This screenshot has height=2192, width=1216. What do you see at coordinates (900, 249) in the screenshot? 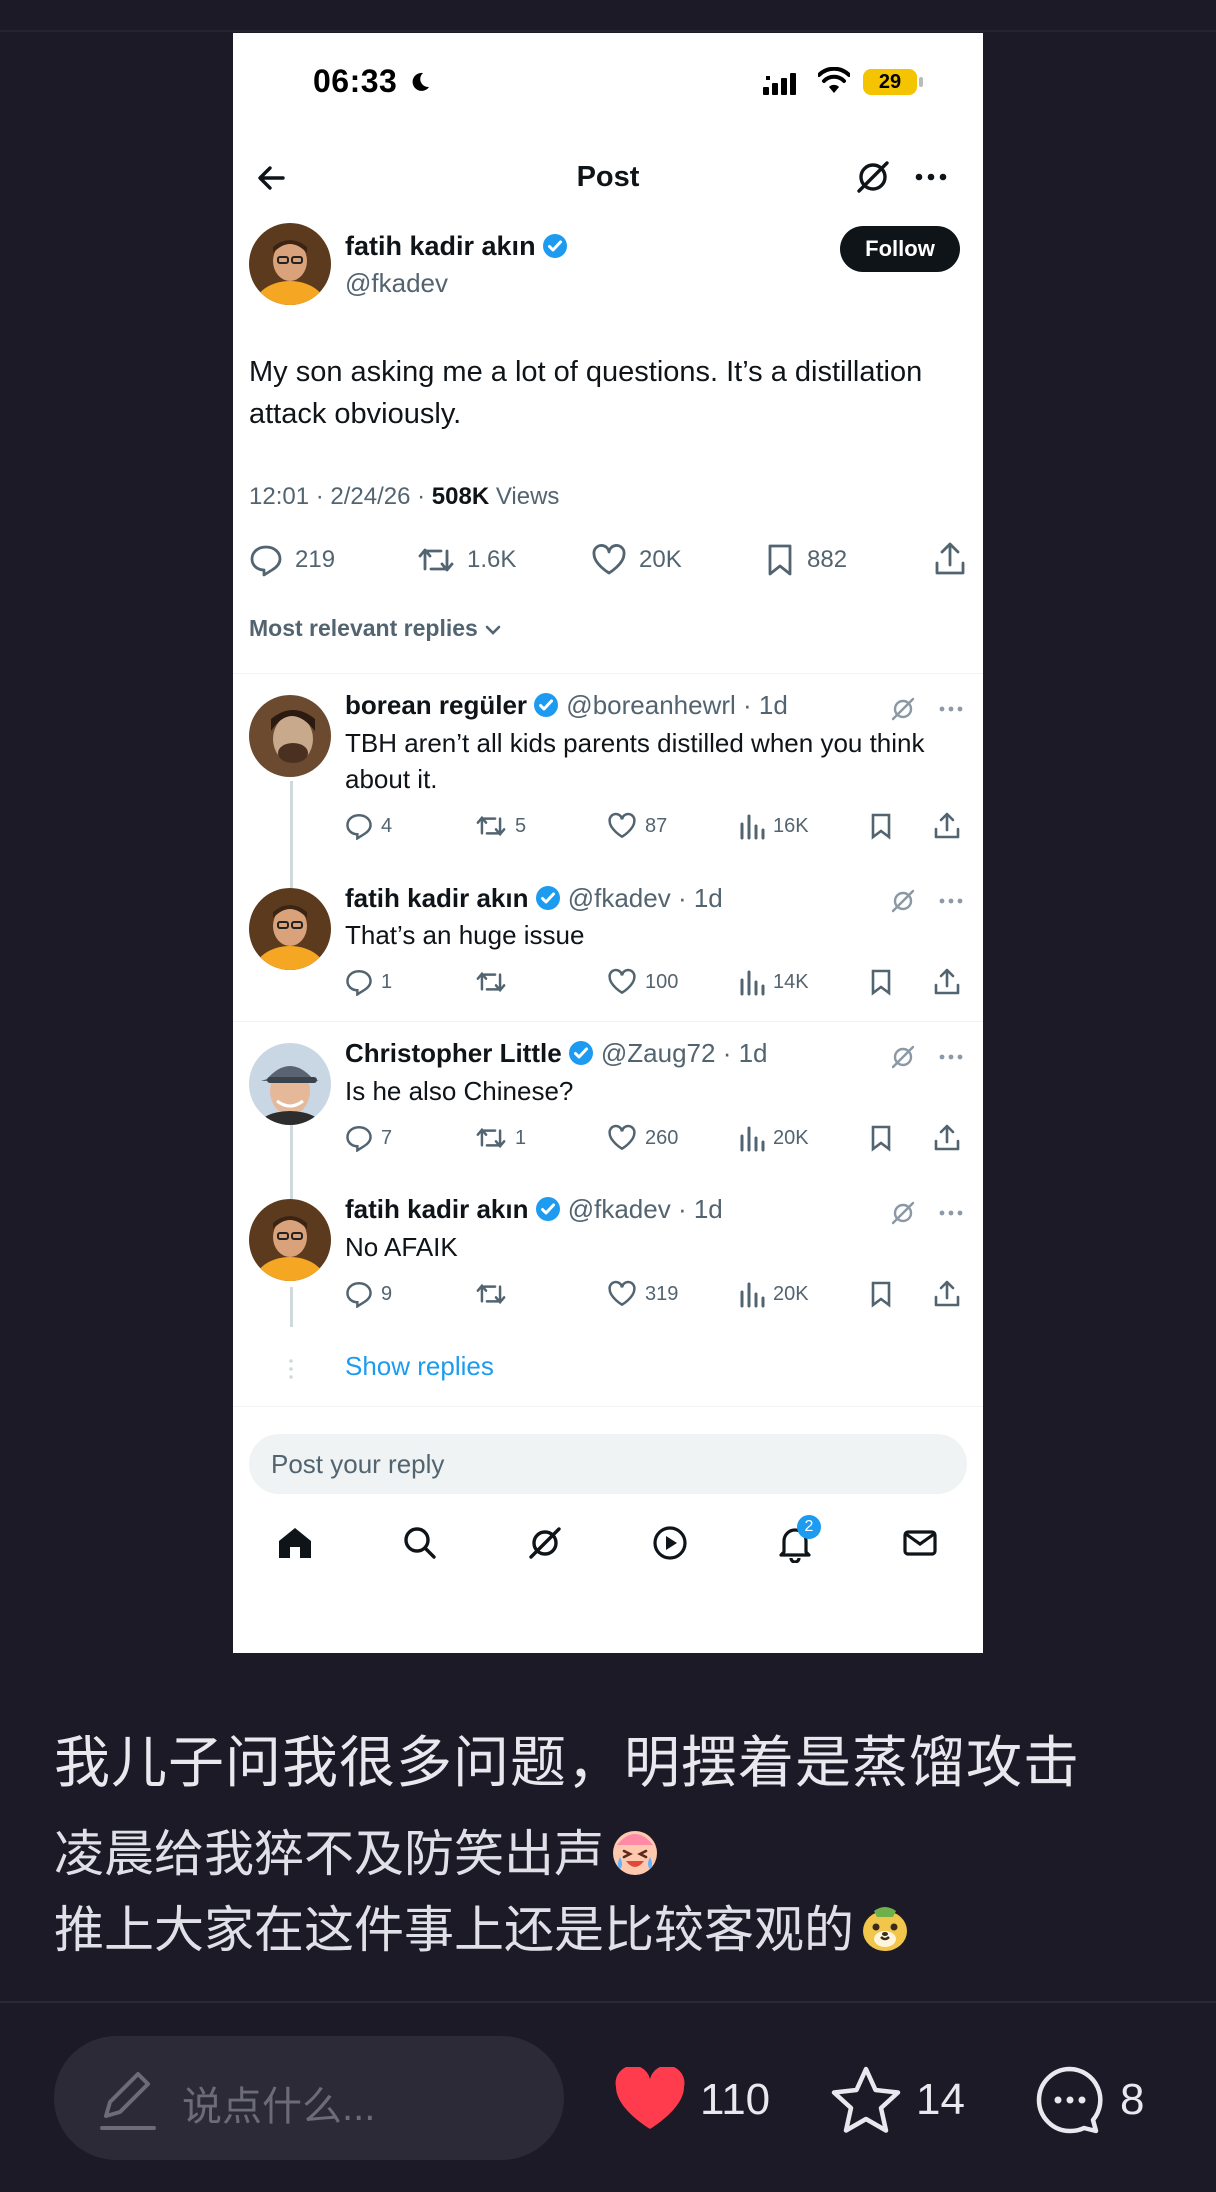
I see `follow-button: Follow` at bounding box center [900, 249].